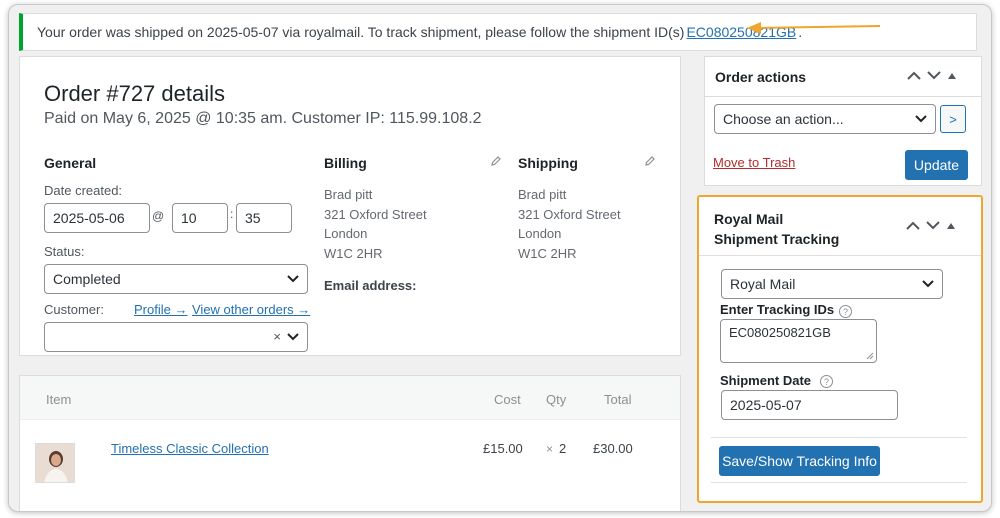  What do you see at coordinates (563, 448) in the screenshot?
I see `item-qty: 2` at bounding box center [563, 448].